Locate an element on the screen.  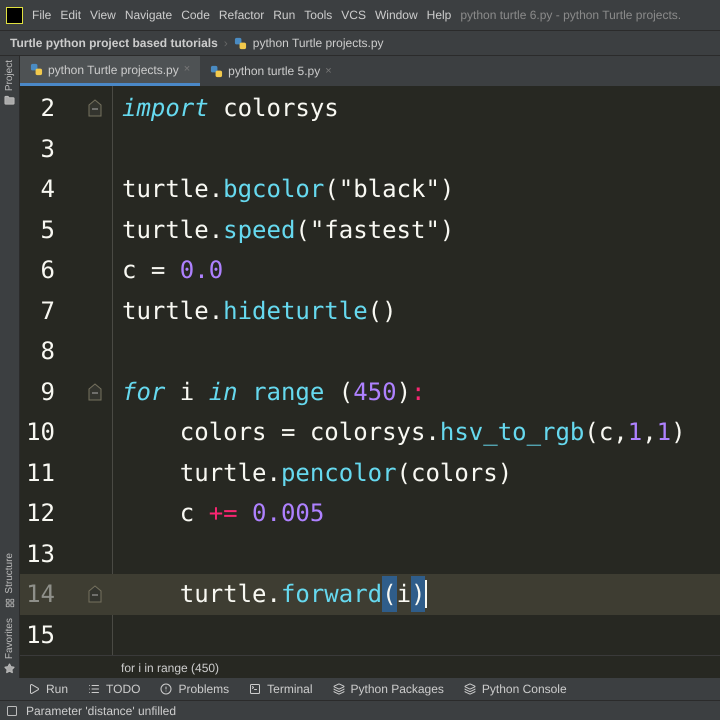
line-number: 2 is located at coordinates (47, 108).